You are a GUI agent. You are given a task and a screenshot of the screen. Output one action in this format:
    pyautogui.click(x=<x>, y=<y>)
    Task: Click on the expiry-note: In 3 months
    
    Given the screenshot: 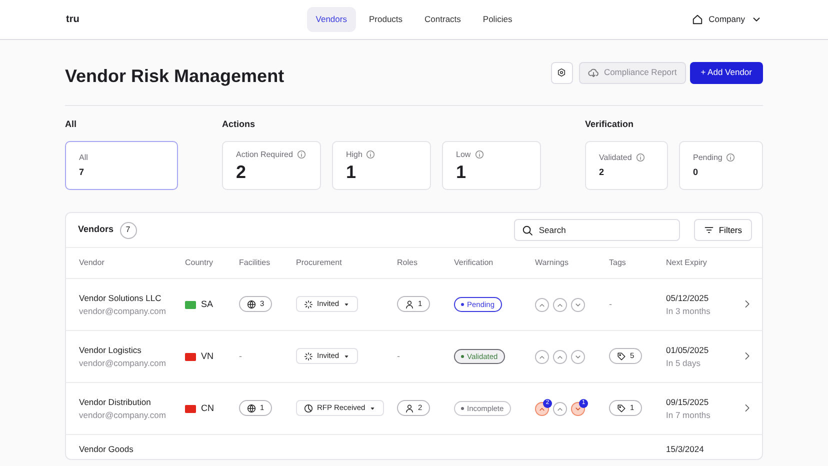 What is the action you would take?
    pyautogui.click(x=689, y=311)
    